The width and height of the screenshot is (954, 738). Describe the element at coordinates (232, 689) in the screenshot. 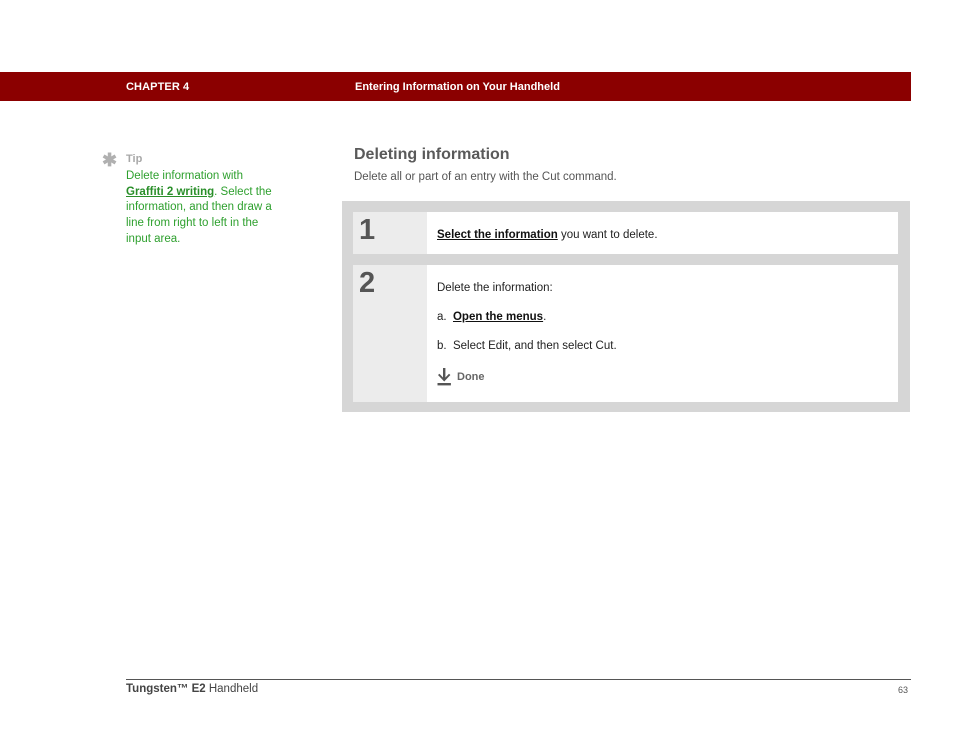

I see `product-type: Handheld` at that location.